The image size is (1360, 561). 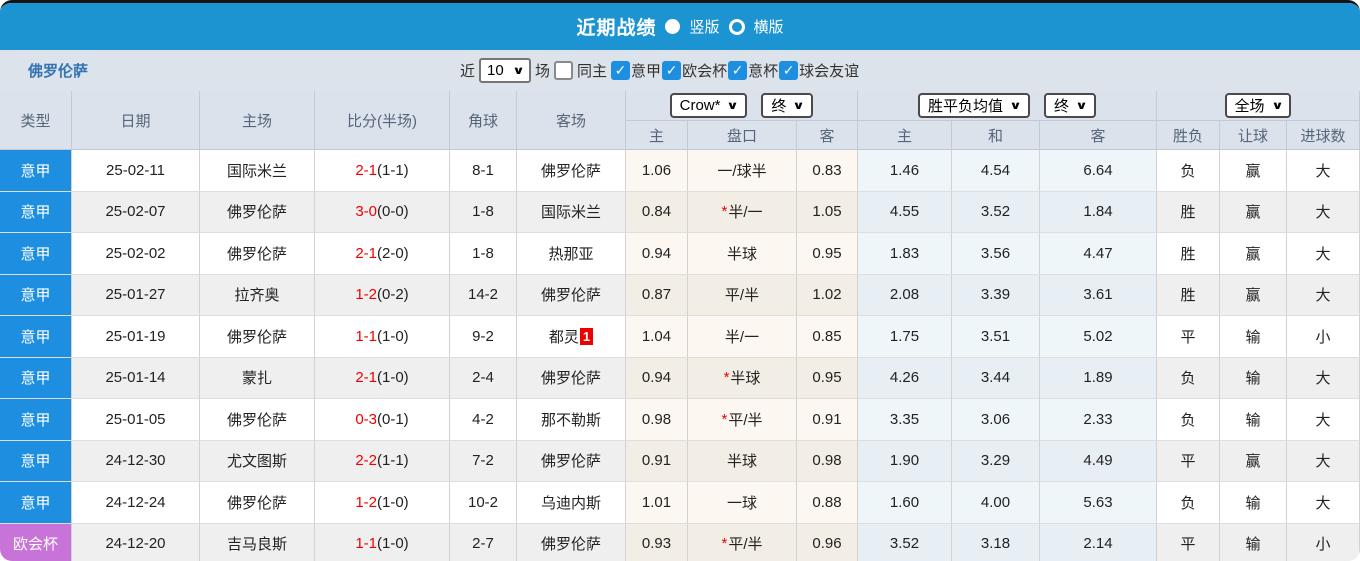 What do you see at coordinates (1098, 542) in the screenshot?
I see `avg-away-cell: 2.14` at bounding box center [1098, 542].